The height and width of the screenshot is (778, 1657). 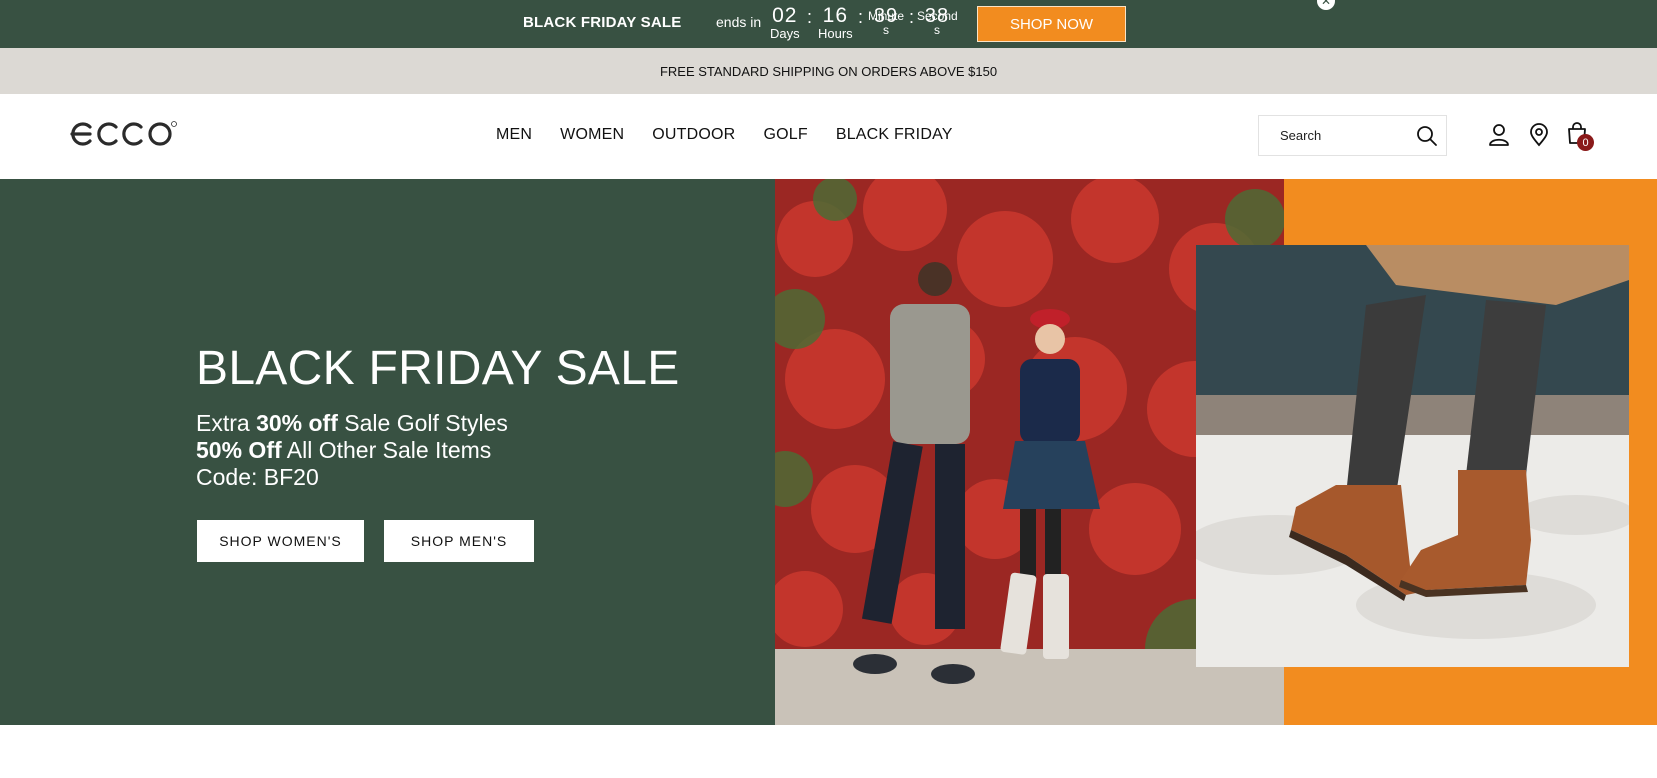 I want to click on nav-item-women: WOMEN, so click(x=592, y=135).